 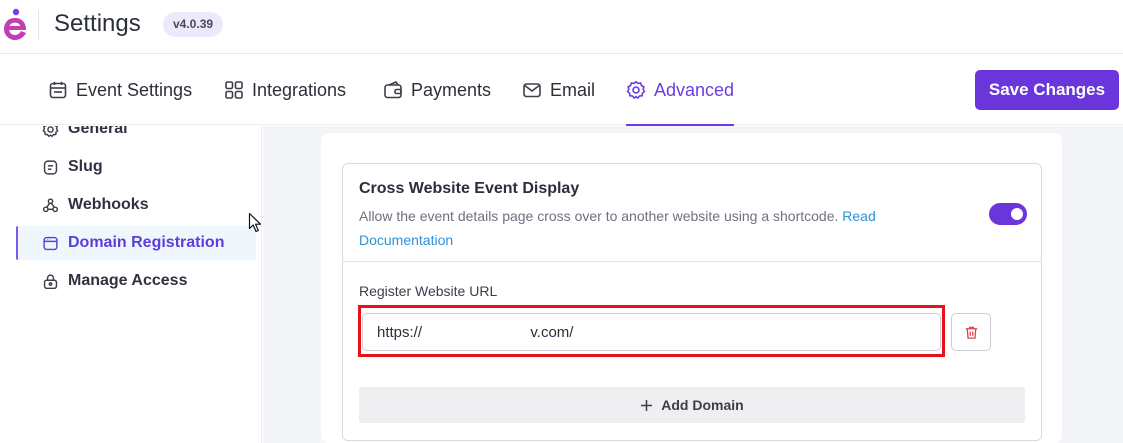 I want to click on delete-domain-button, so click(x=971, y=332).